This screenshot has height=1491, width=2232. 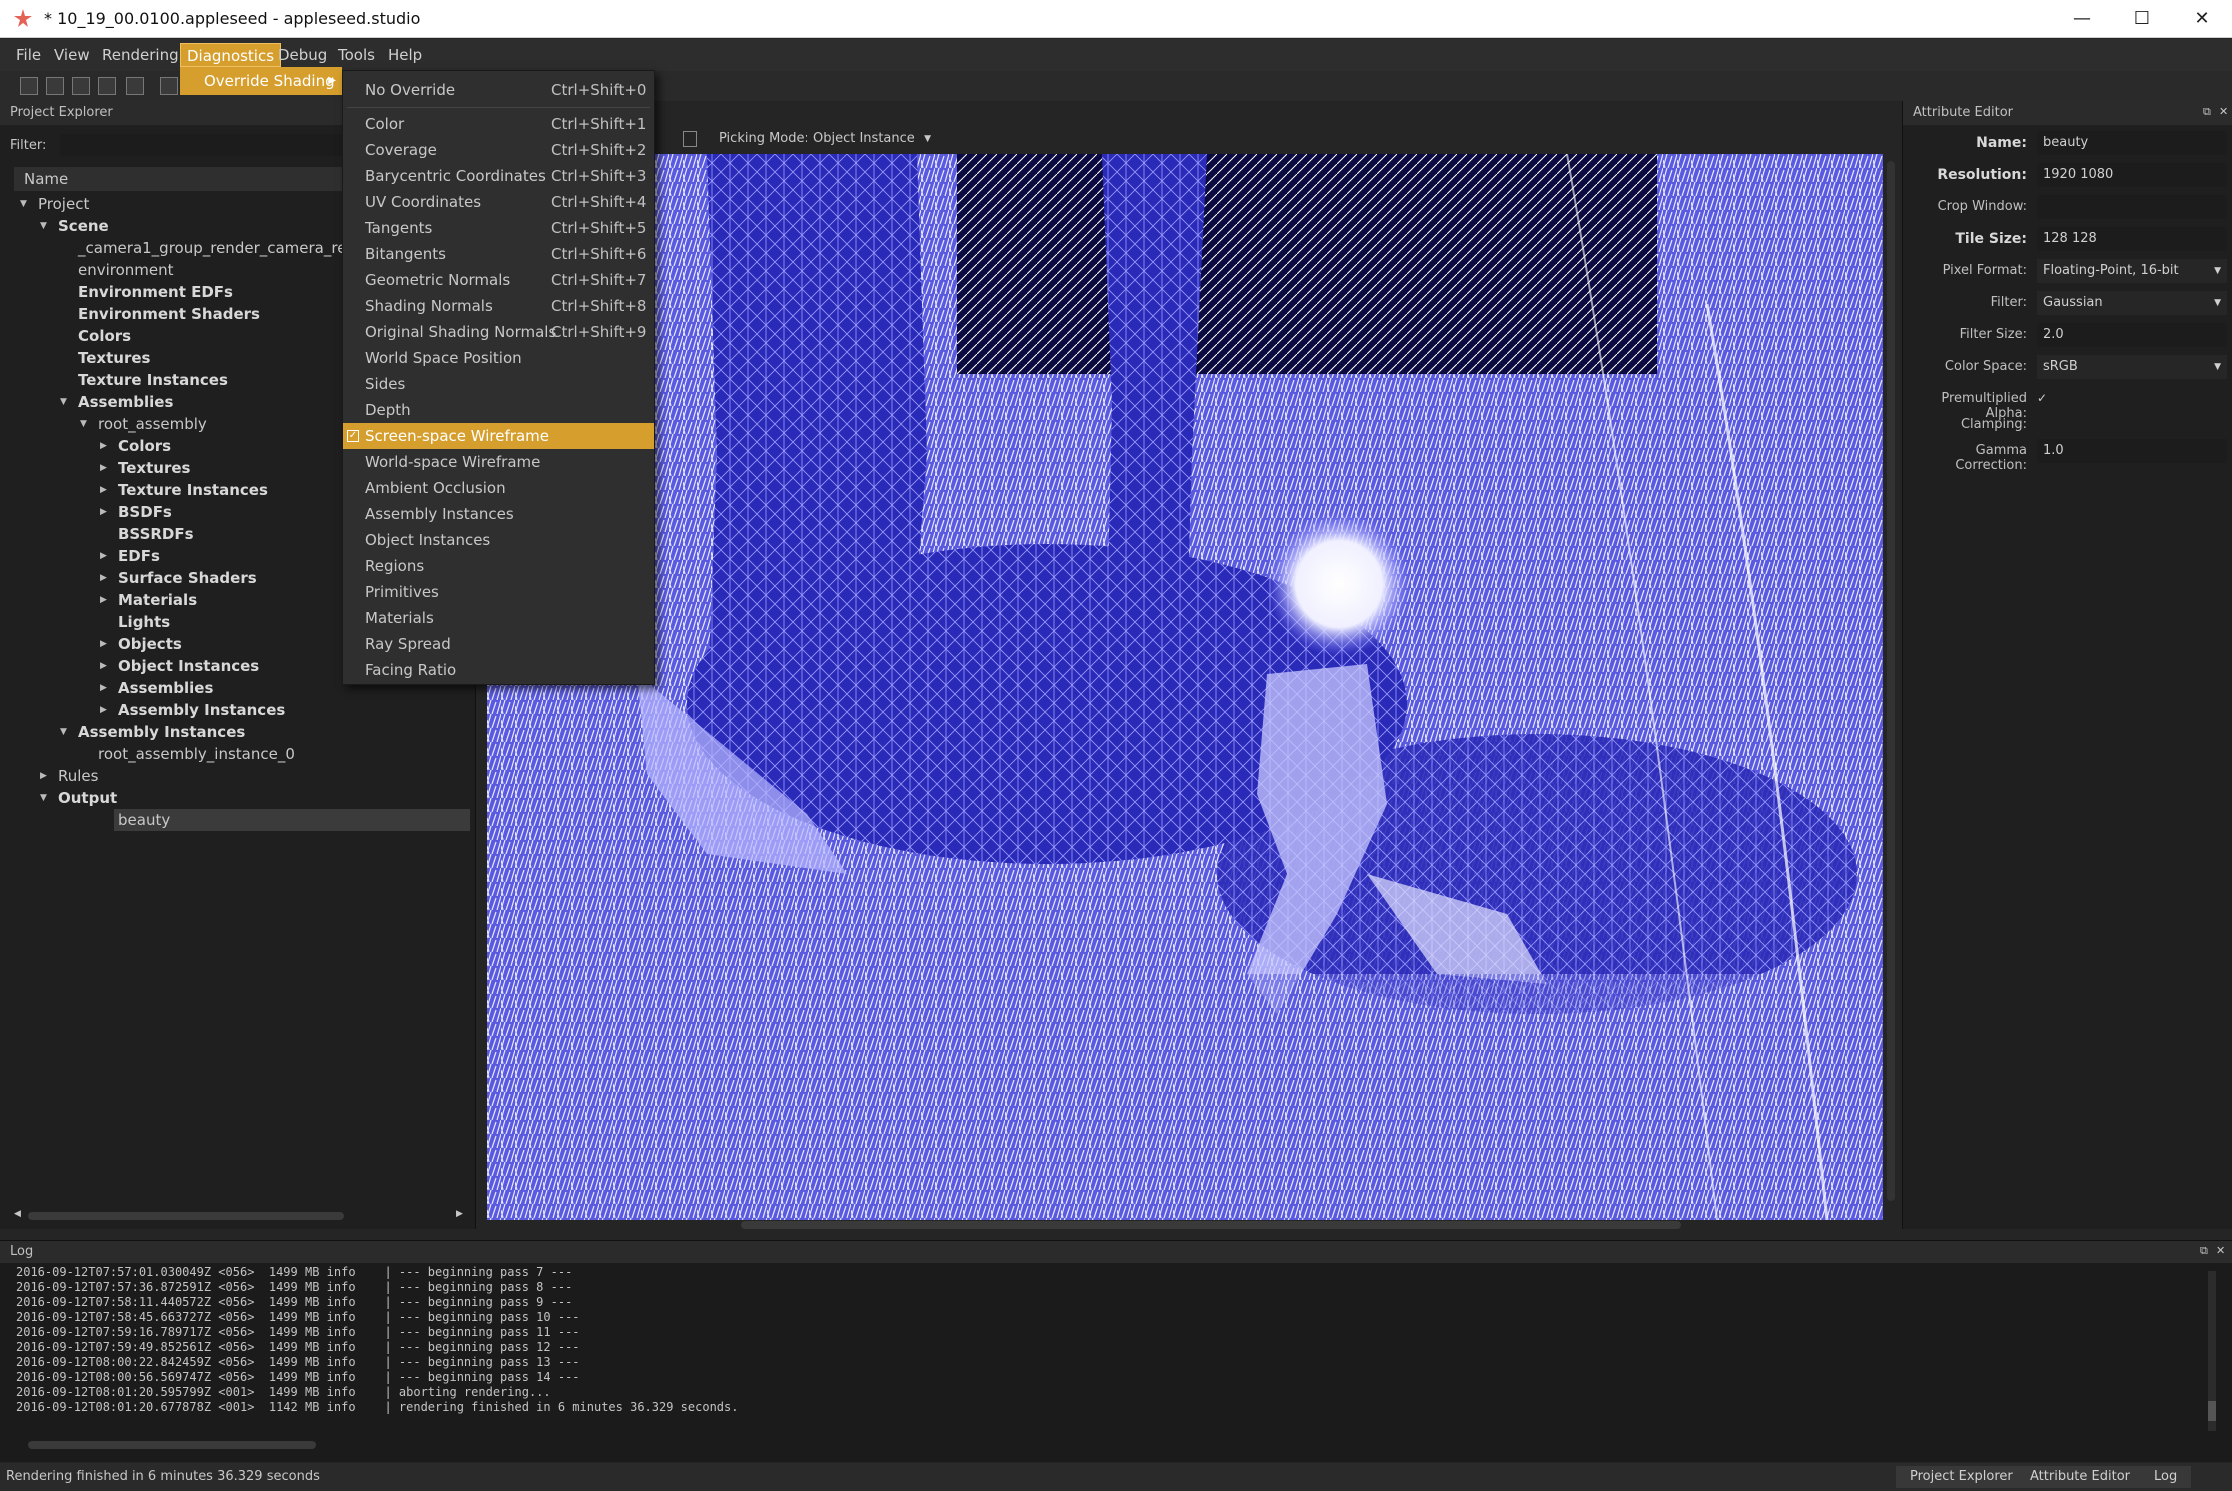 I want to click on float-log-icon: ⧉, so click(x=2204, y=1251).